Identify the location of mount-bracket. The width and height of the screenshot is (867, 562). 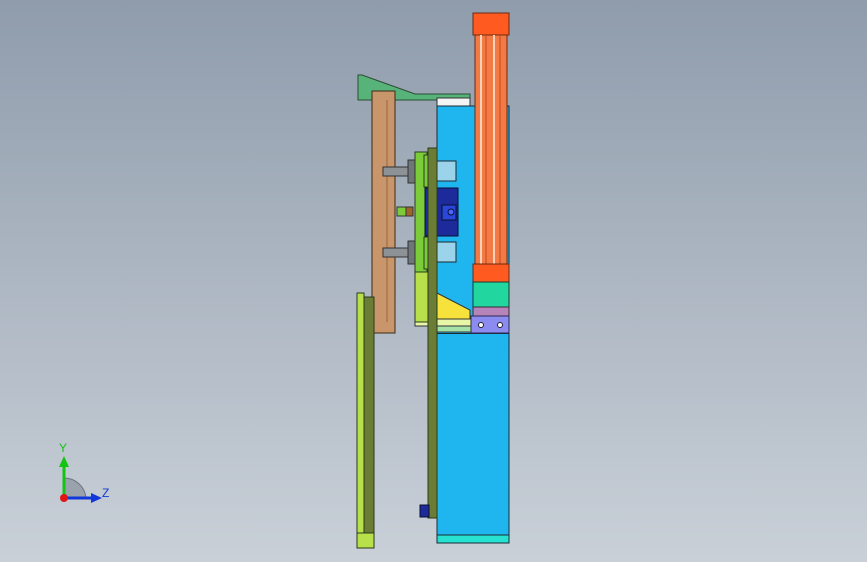
(490, 324).